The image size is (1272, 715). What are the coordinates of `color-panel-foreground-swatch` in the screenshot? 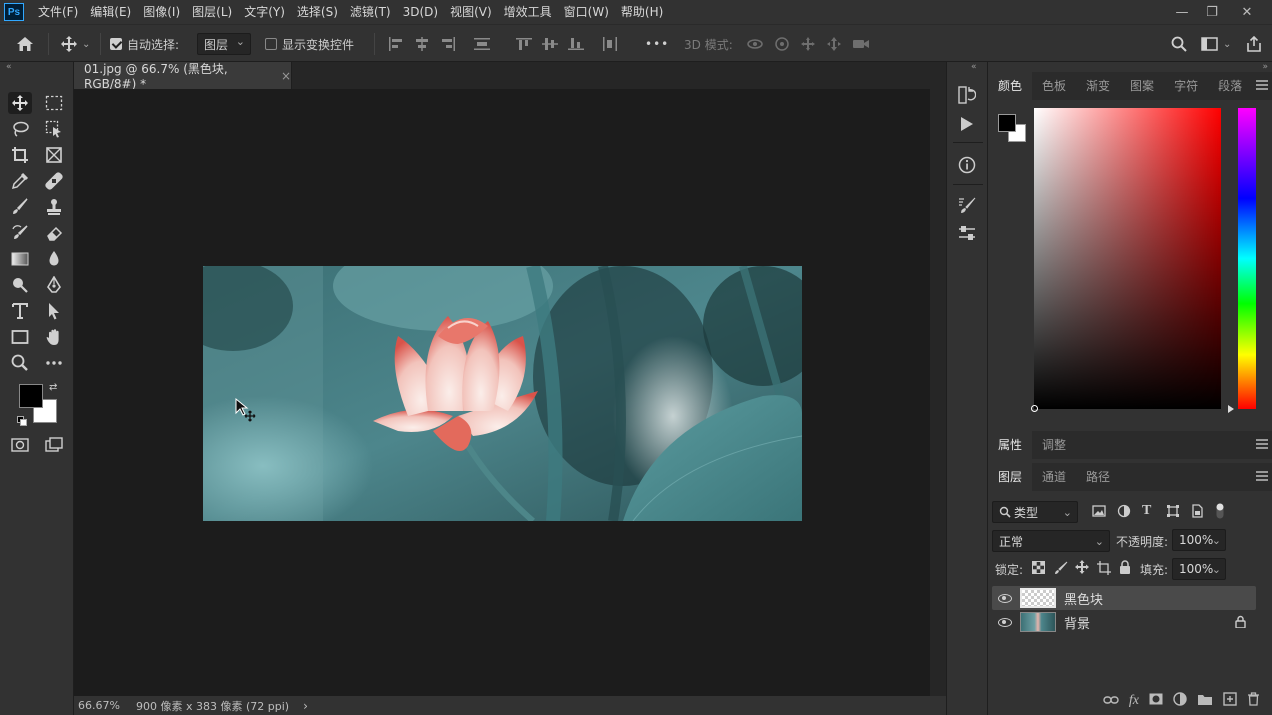 It's located at (1007, 123).